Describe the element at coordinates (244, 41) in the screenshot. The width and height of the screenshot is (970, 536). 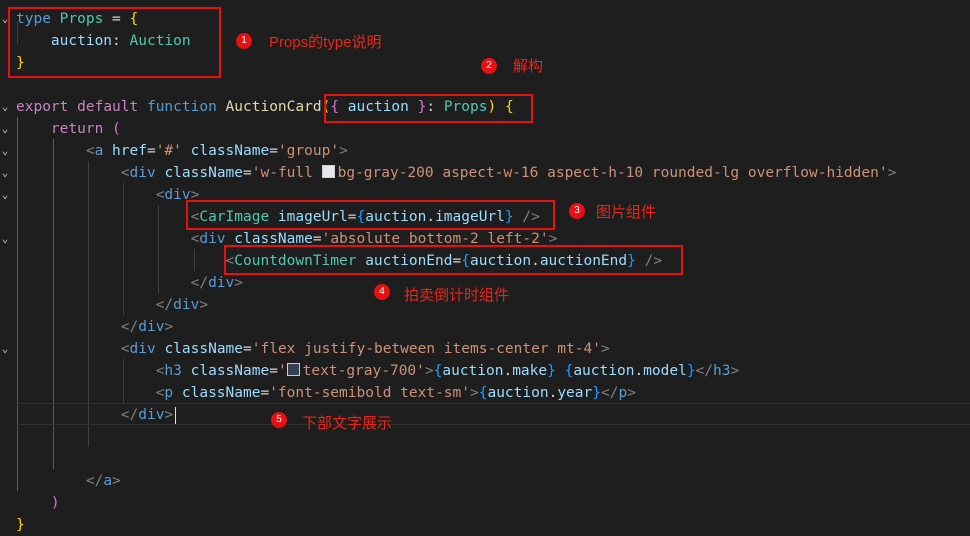
I see `annotation-badge-1: 1` at that location.